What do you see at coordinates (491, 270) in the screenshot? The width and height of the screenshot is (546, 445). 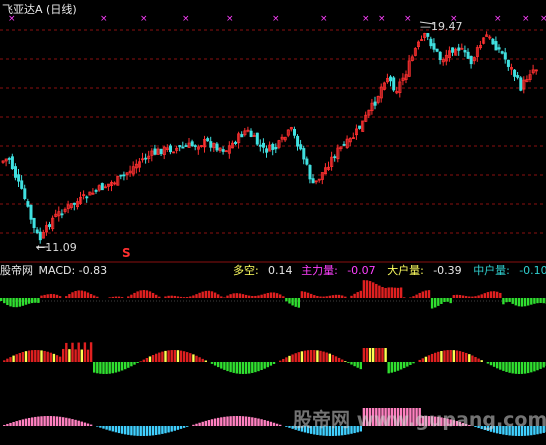 I see `indicator-label-3: 中户量:` at bounding box center [491, 270].